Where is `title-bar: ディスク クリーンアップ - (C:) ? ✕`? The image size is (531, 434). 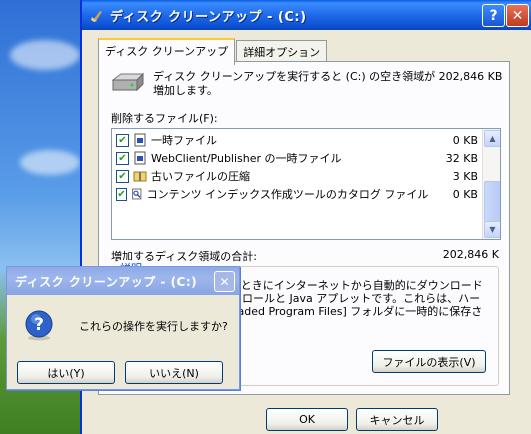
title-bar: ディスク クリーンアップ - (C:) ? ✕ is located at coordinates (306, 15).